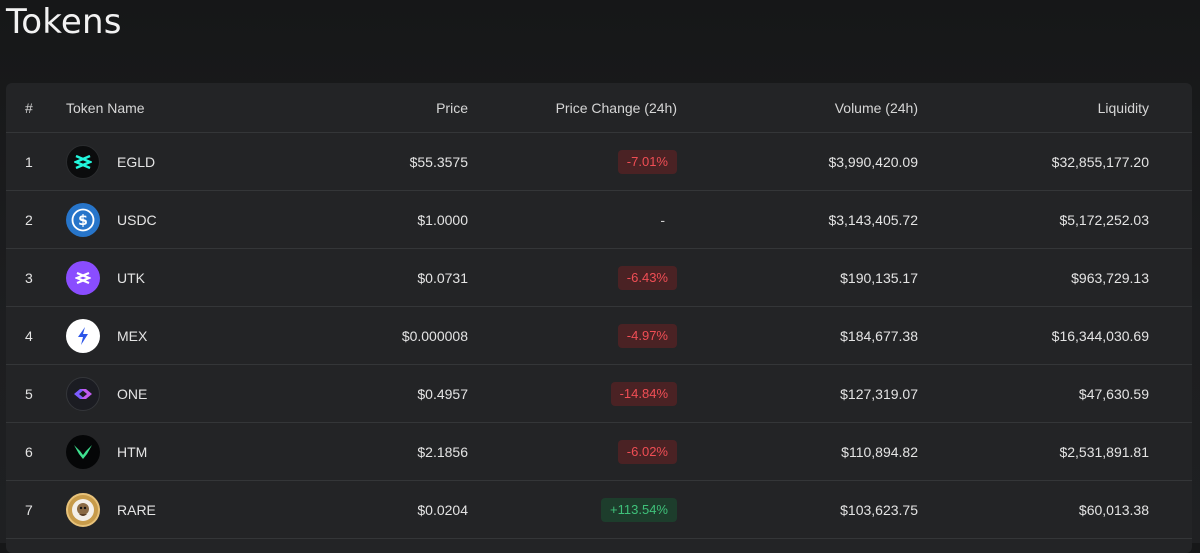 The image size is (1200, 553). I want to click on token-price: $0.0204, so click(442, 509).